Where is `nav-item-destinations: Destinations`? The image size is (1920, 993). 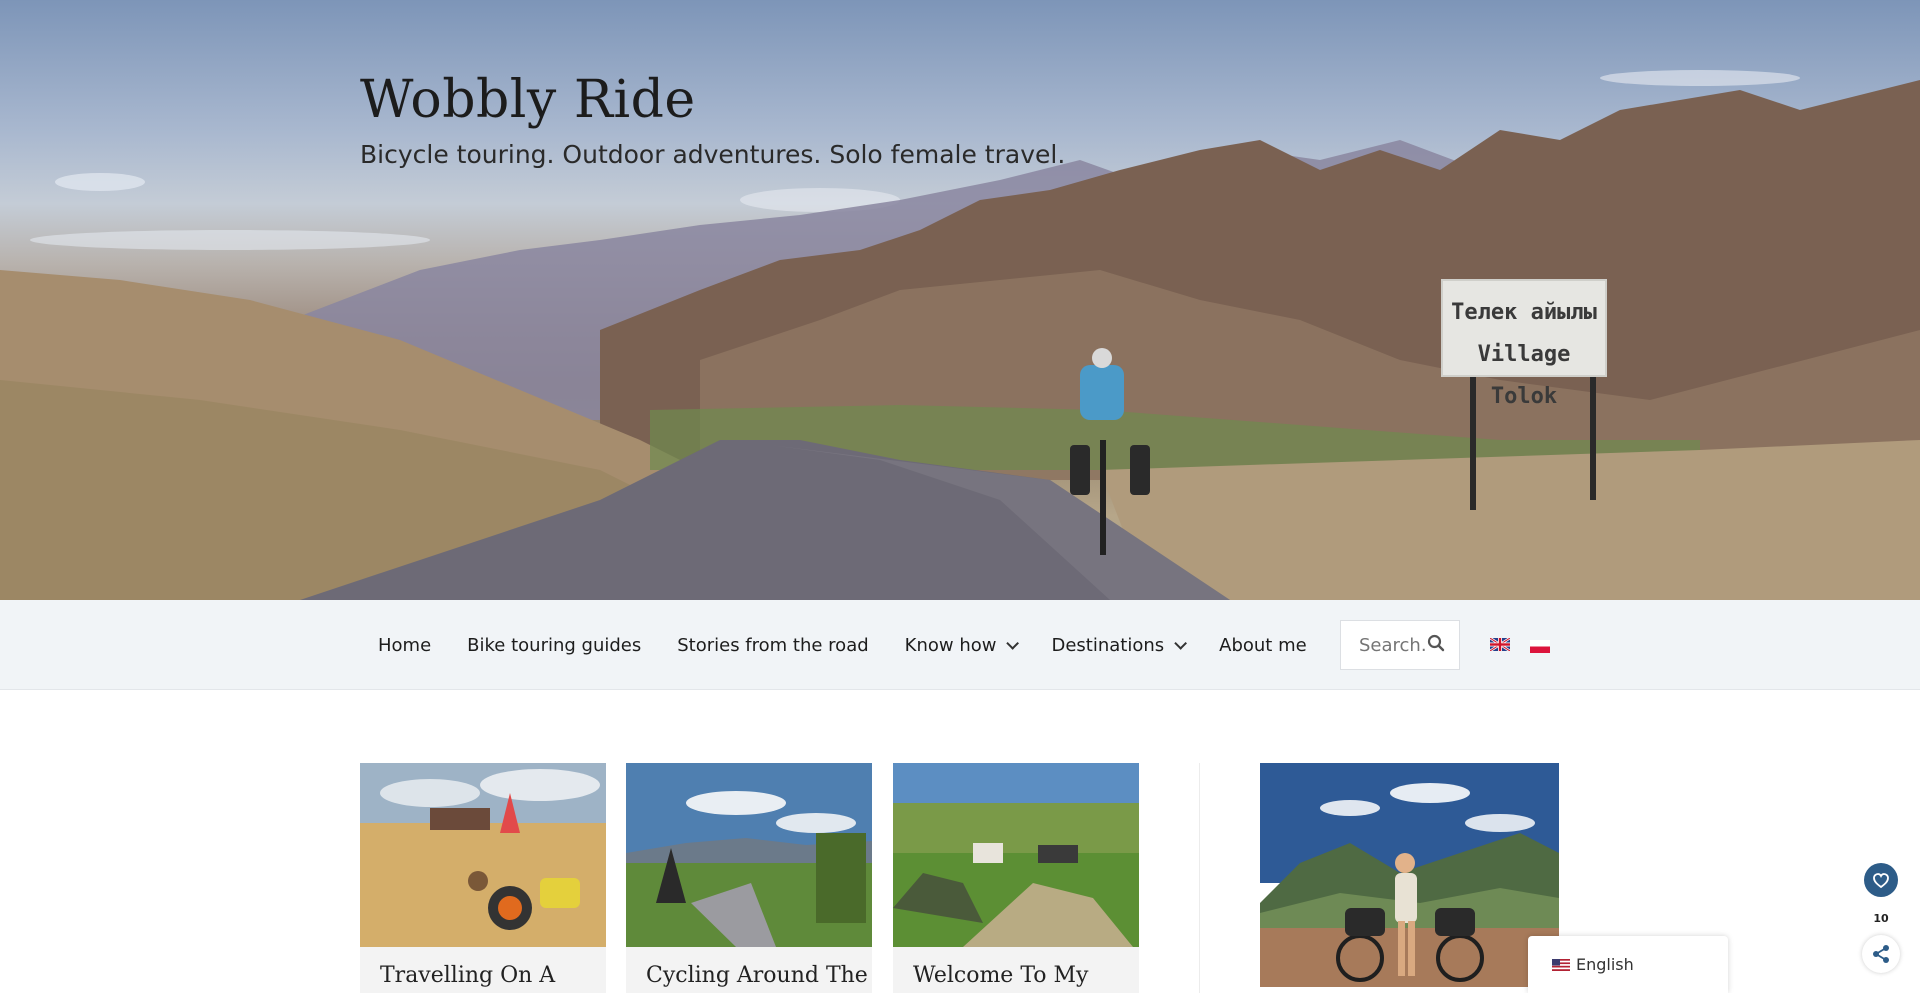 nav-item-destinations: Destinations is located at coordinates (1117, 645).